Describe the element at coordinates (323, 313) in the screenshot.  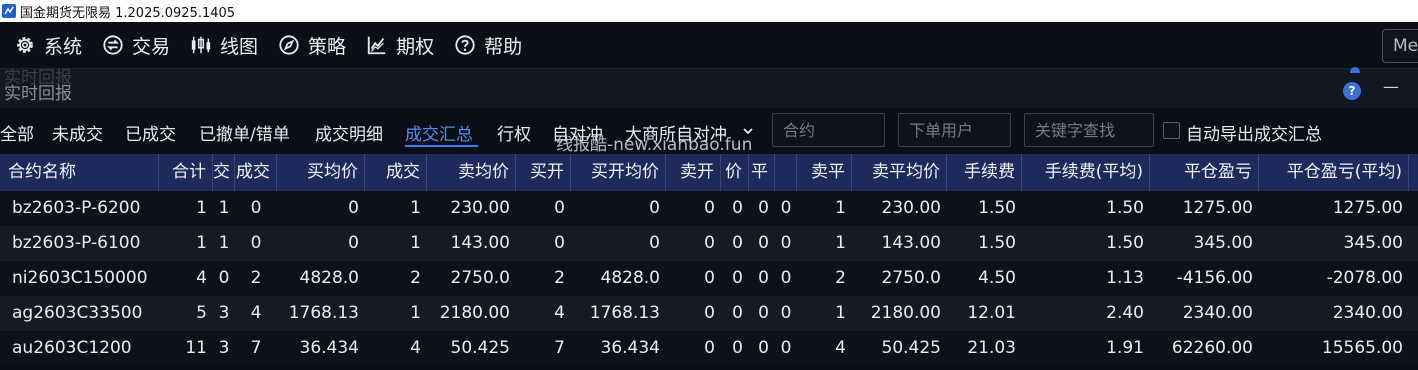
I see `table-cell: 1768.13` at that location.